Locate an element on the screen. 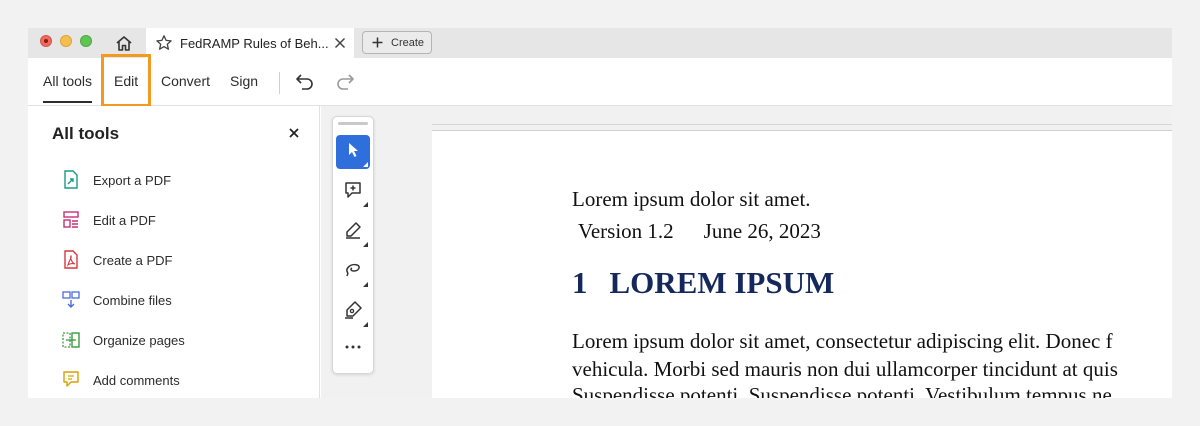 This screenshot has width=1200, height=426. menu-all-tools: All tools is located at coordinates (68, 88).